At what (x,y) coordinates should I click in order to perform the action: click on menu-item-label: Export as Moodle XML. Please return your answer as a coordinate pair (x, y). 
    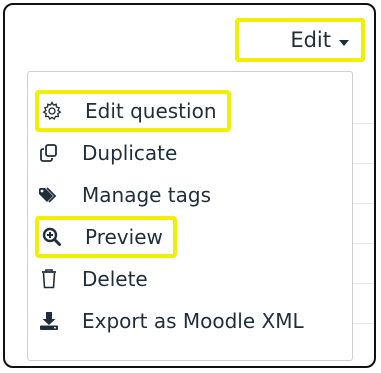
    Looking at the image, I should click on (193, 321).